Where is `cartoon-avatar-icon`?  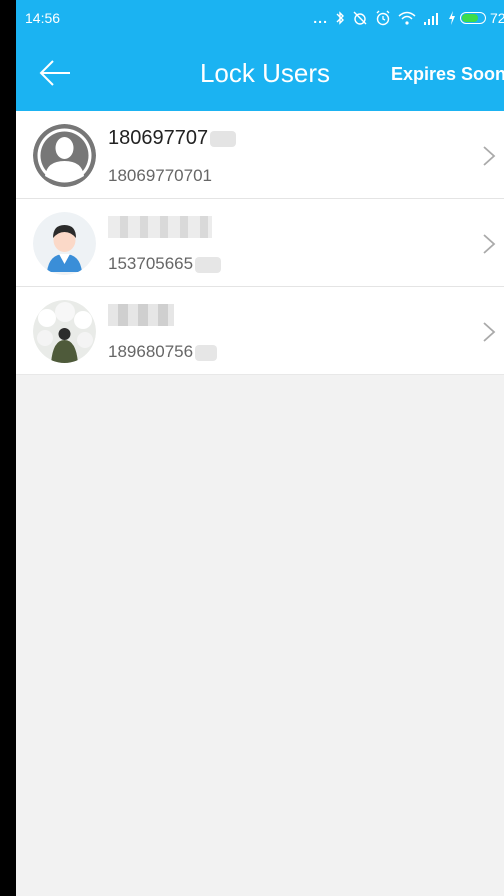
cartoon-avatar-icon is located at coordinates (64, 243).